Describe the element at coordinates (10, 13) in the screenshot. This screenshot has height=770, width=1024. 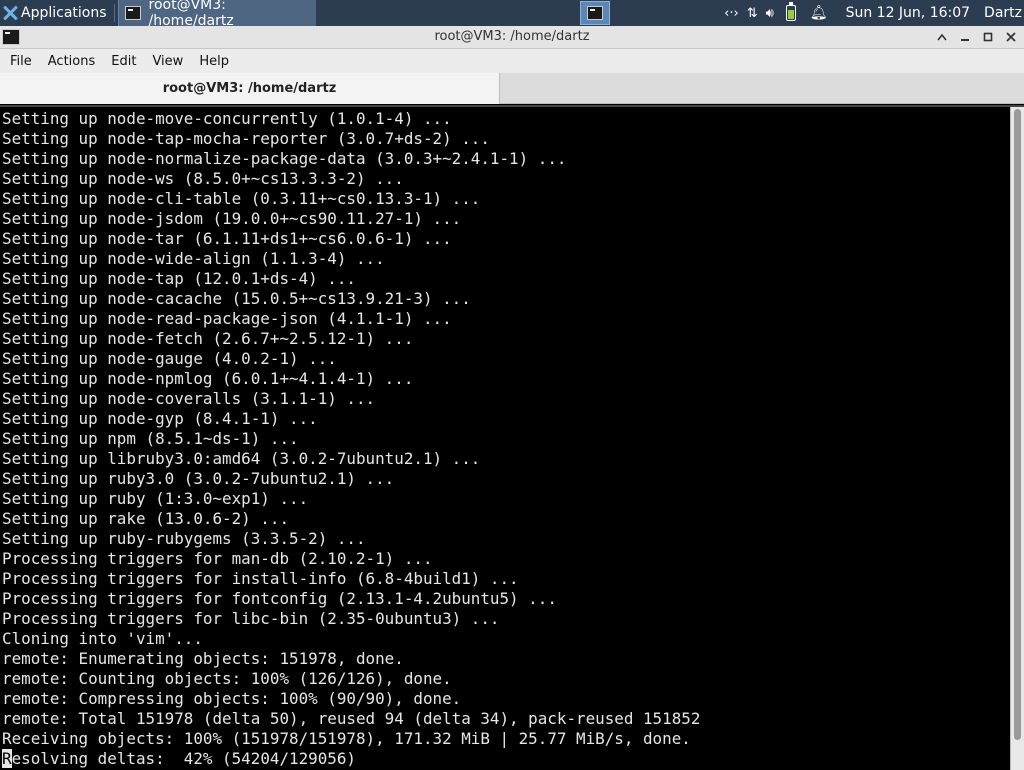
I see `xfce-logo-icon` at that location.